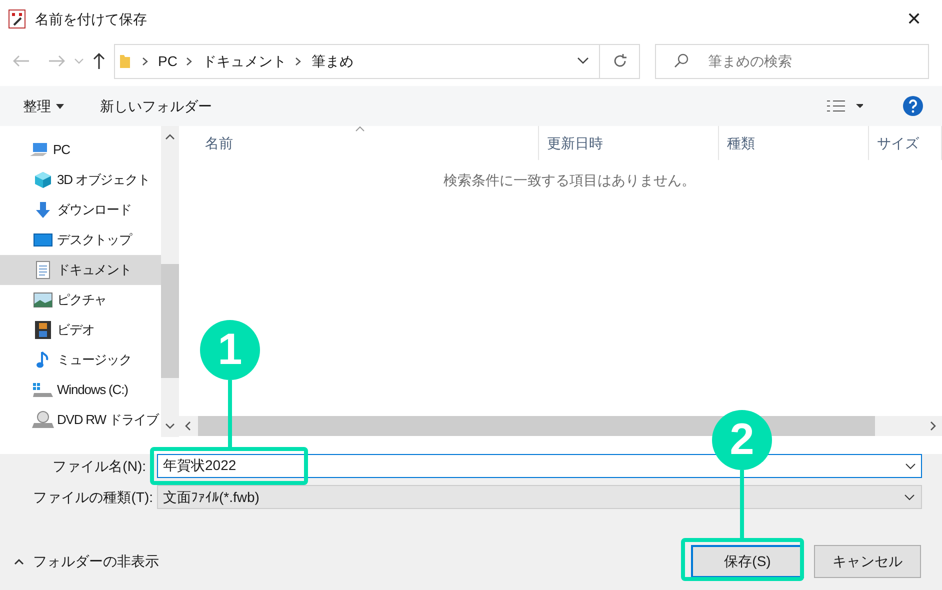 This screenshot has width=942, height=590. Describe the element at coordinates (93, 497) in the screenshot. I see `field-label: ファイルの種類(T):` at that location.